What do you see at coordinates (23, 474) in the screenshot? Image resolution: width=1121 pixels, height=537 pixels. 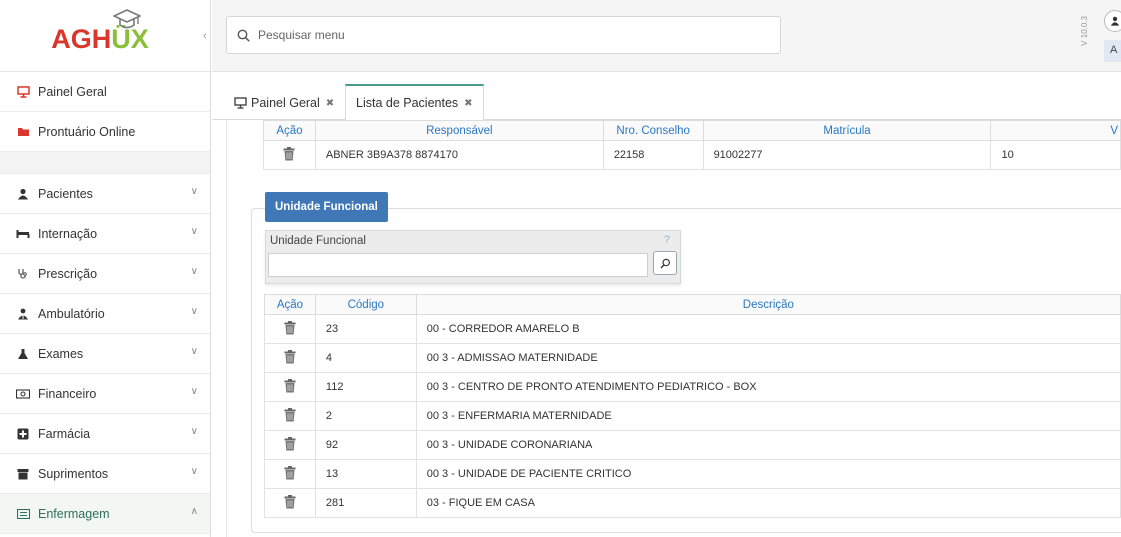 I see `box-icon` at bounding box center [23, 474].